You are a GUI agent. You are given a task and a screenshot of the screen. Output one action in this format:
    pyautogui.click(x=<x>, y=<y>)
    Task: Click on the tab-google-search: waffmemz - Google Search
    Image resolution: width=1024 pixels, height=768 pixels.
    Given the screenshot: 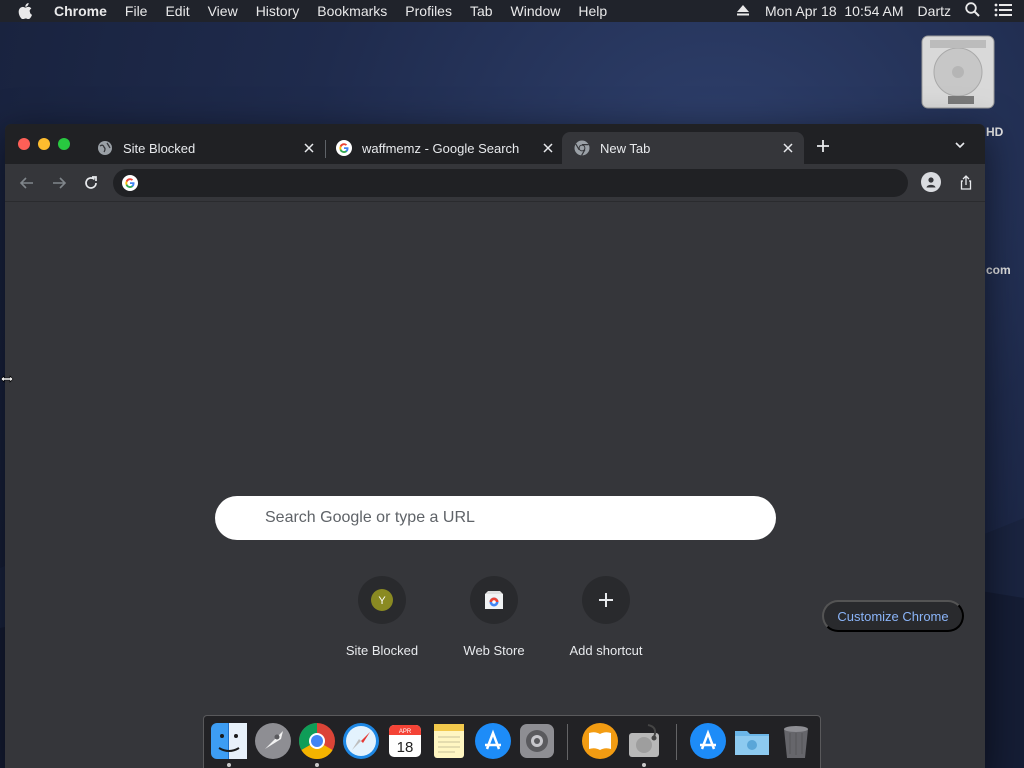 What is the action you would take?
    pyautogui.click(x=444, y=148)
    